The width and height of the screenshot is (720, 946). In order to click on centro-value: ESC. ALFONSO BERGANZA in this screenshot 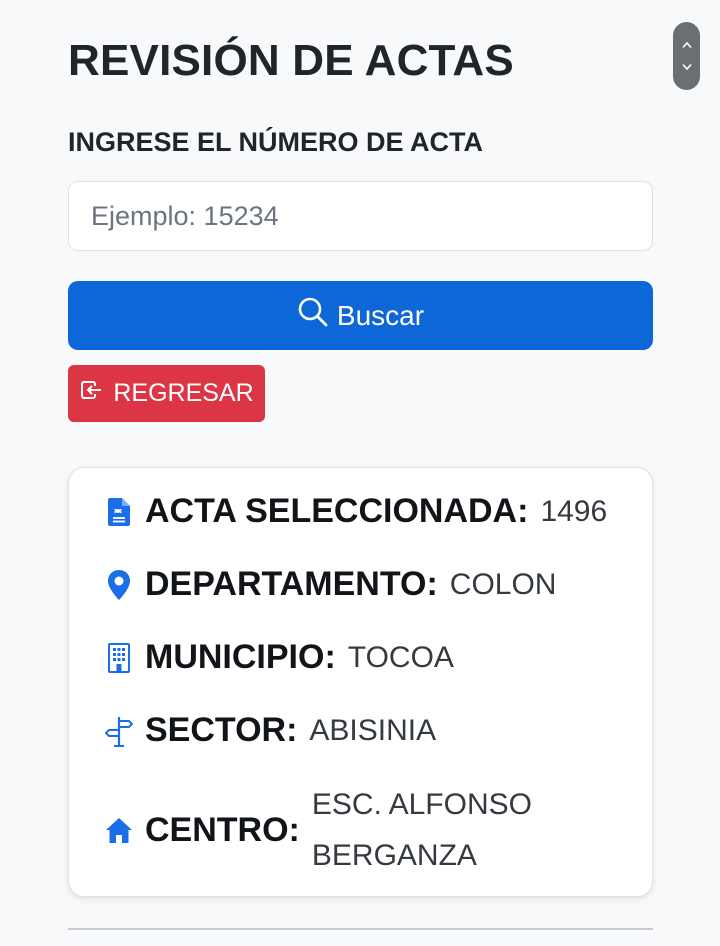, I will do `click(421, 830)`.